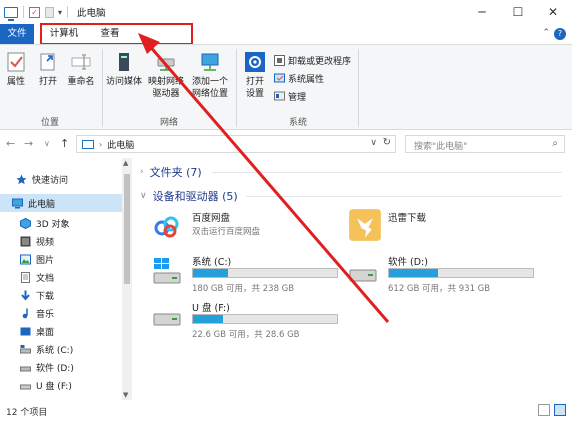 Image resolution: width=572 pixels, height=422 pixels. I want to click on search-input: 搜索"此电脑" ⌕, so click(485, 144).